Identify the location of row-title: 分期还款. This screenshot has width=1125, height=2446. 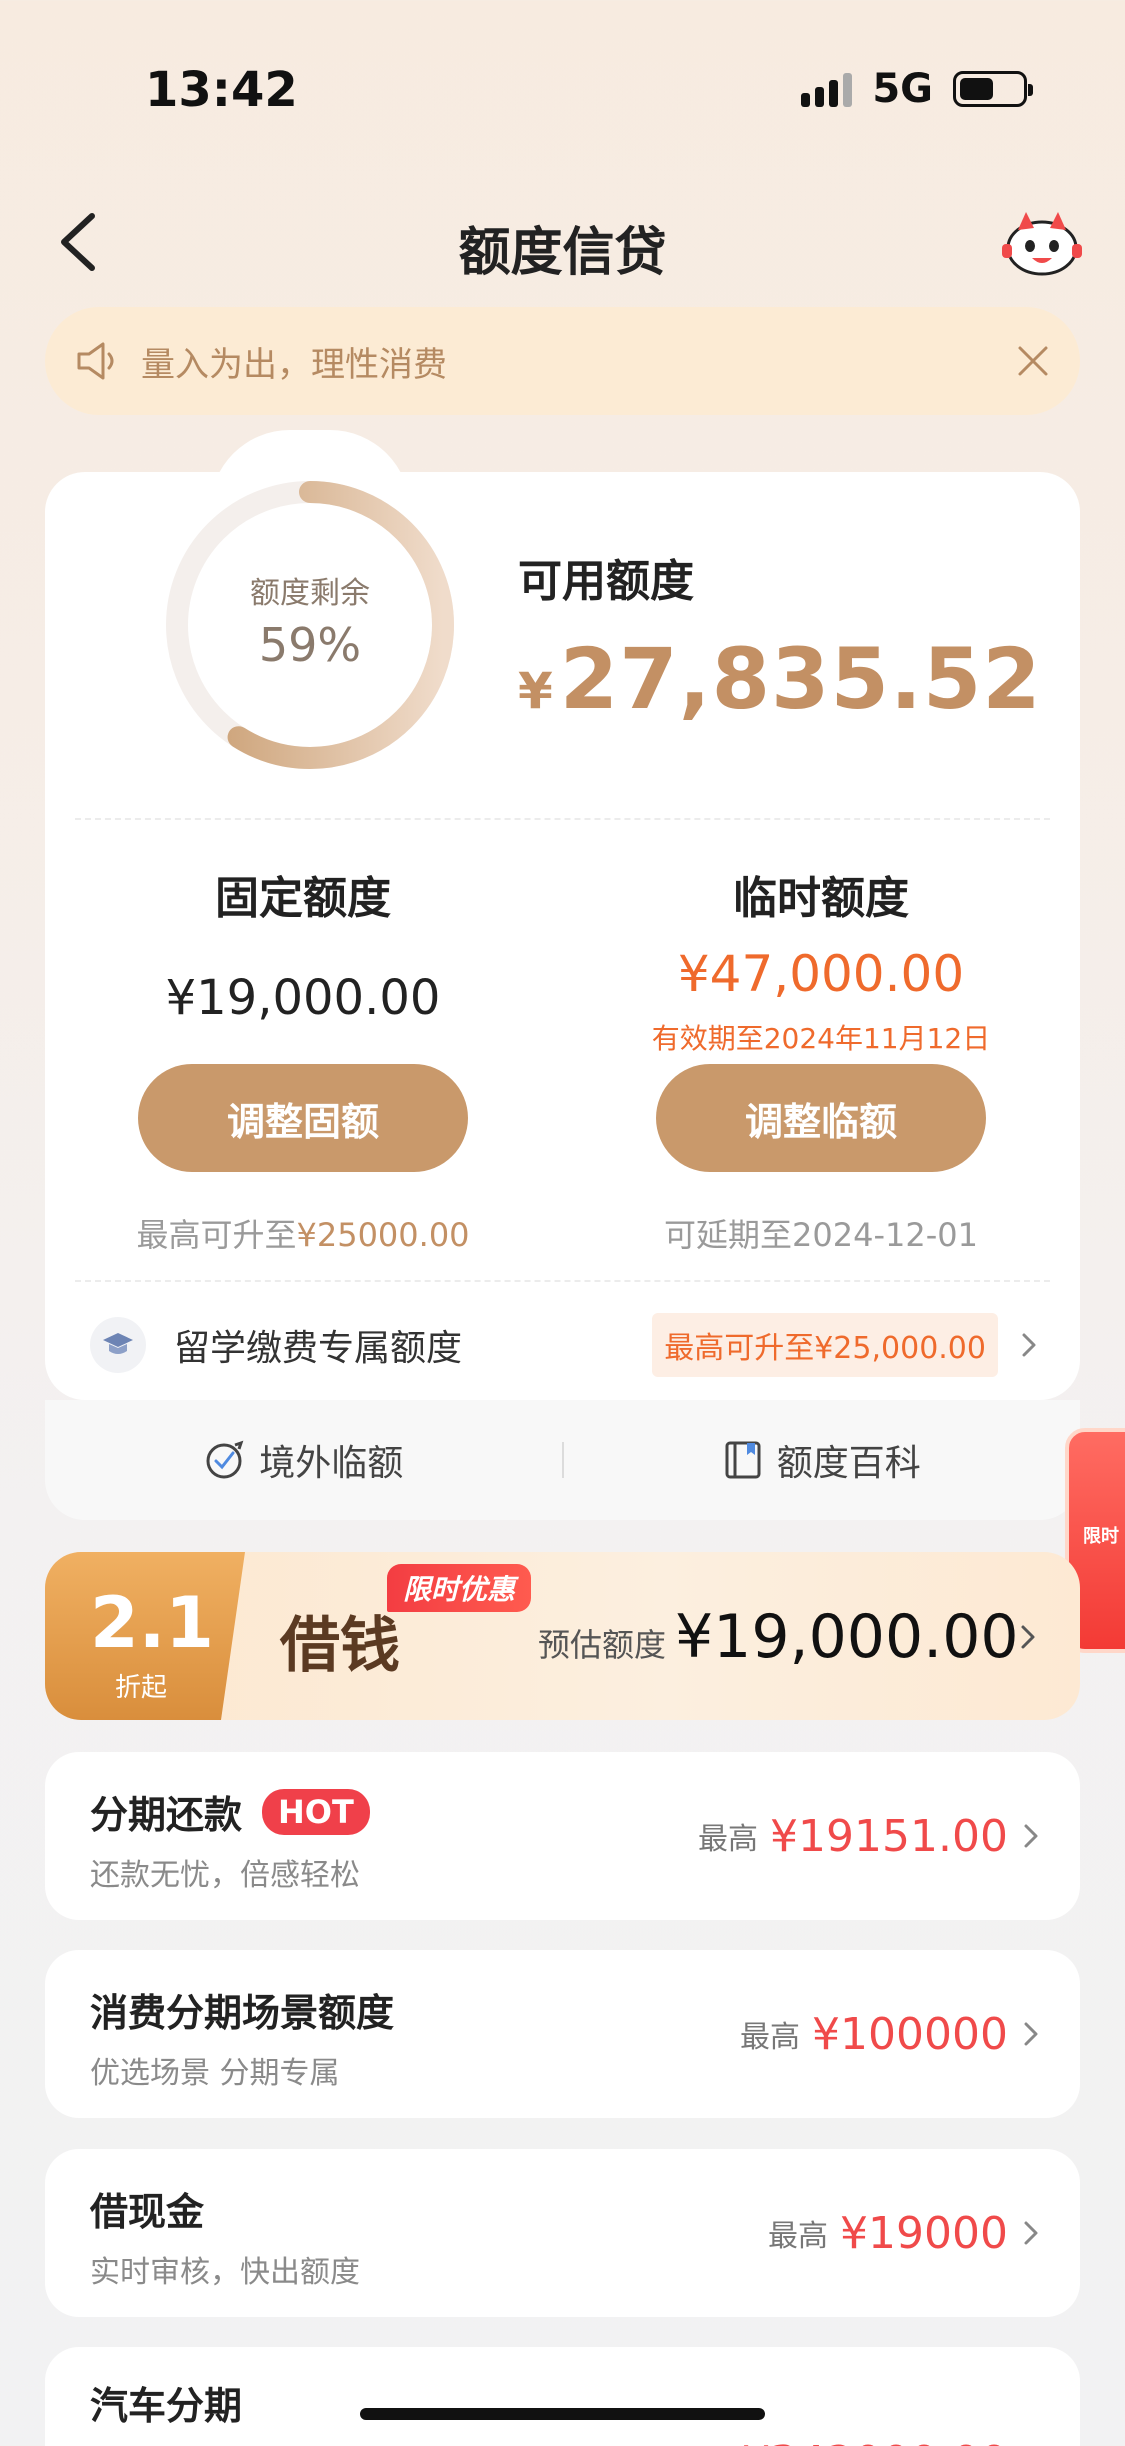
(166, 1815).